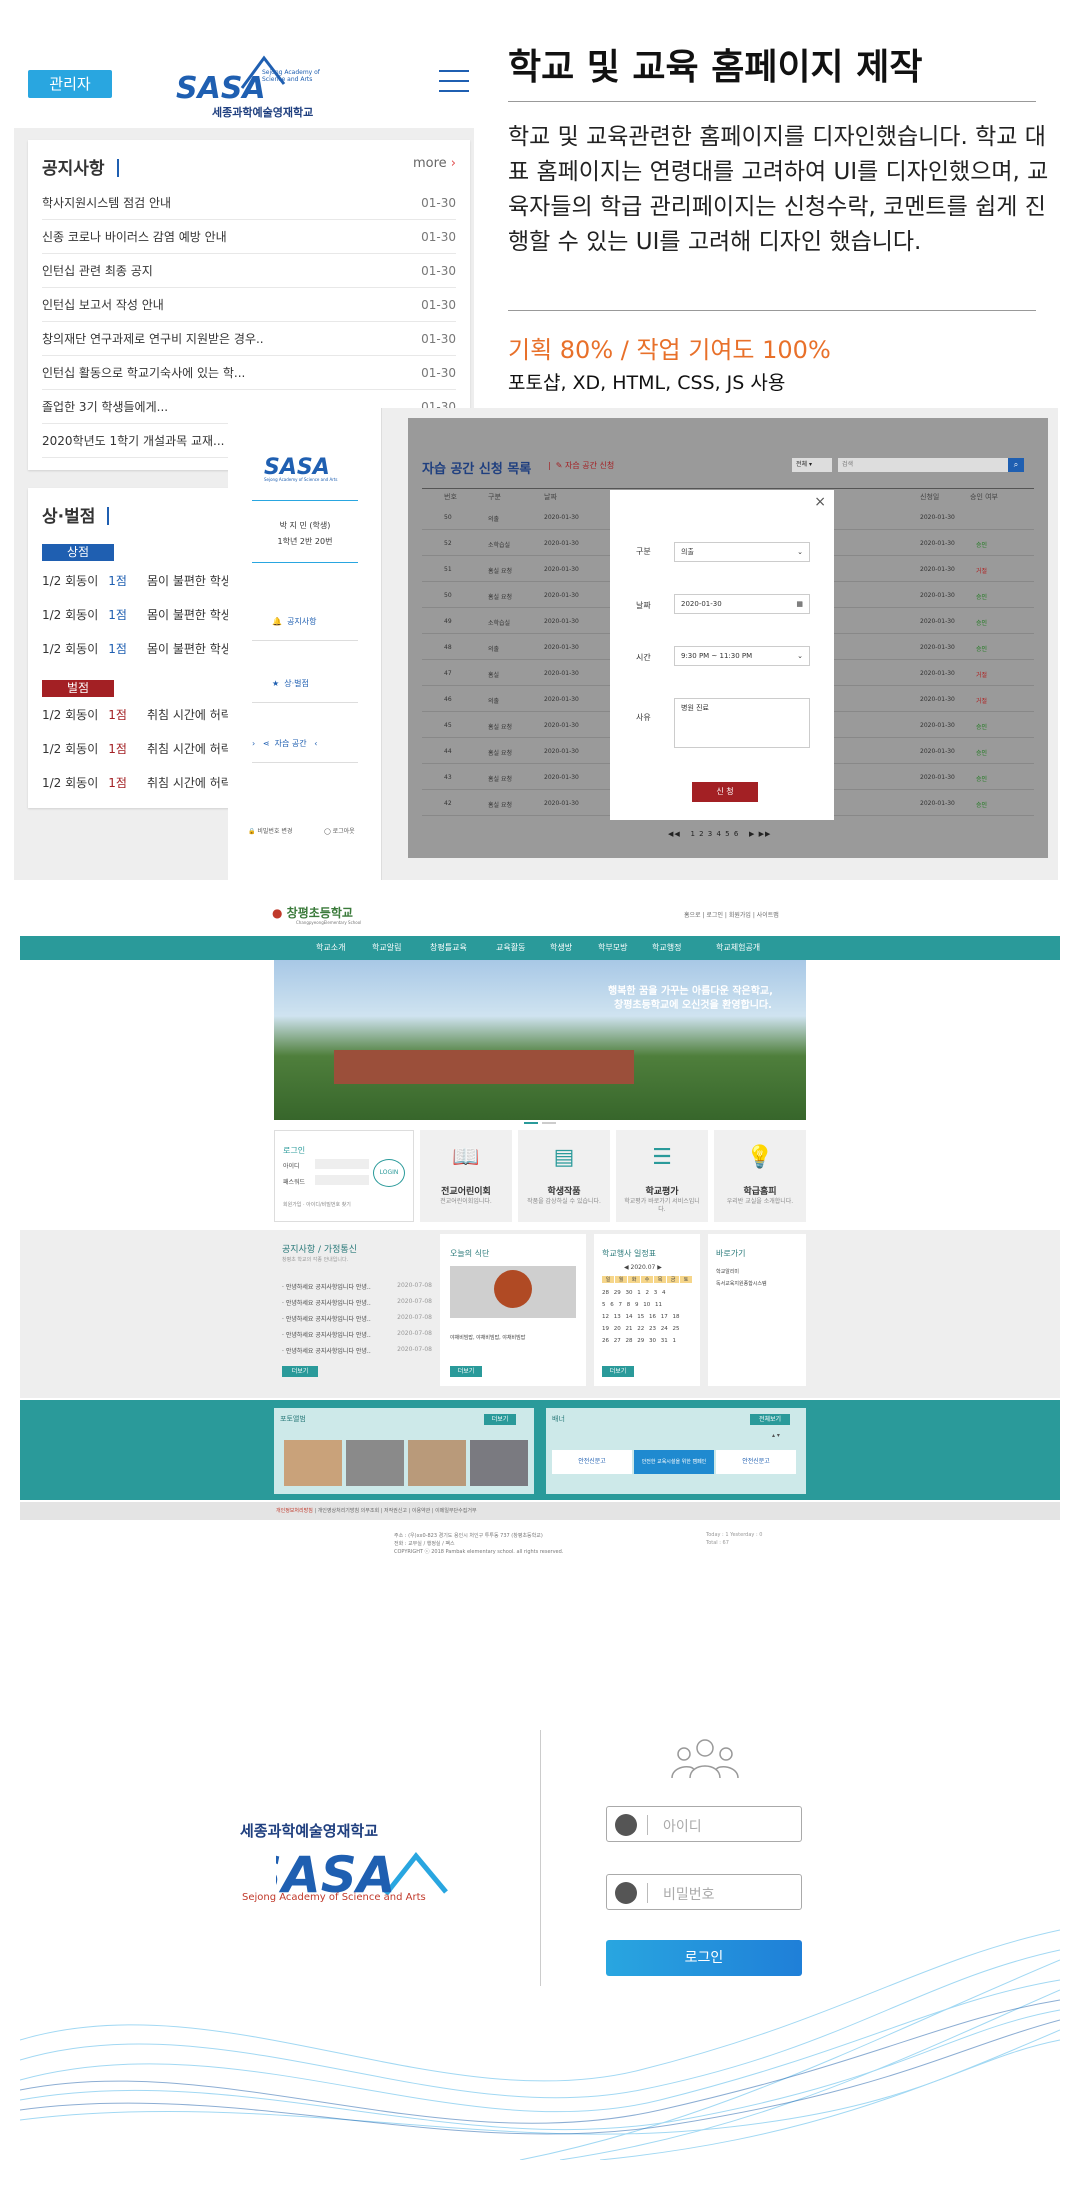 The height and width of the screenshot is (2194, 1080). What do you see at coordinates (937, 725) in the screenshot?
I see `cell-applied: 2020-01-30` at bounding box center [937, 725].